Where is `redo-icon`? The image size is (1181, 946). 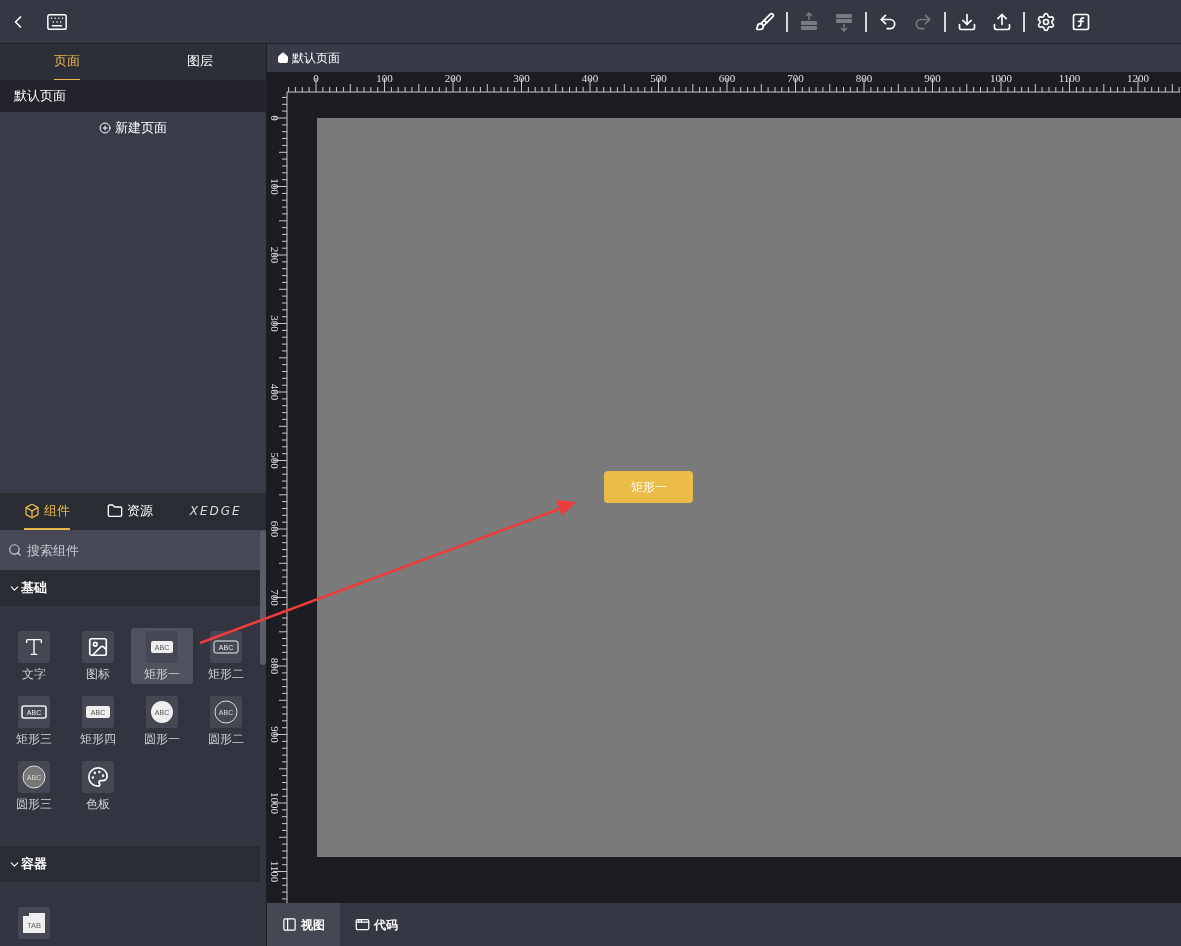 redo-icon is located at coordinates (923, 21).